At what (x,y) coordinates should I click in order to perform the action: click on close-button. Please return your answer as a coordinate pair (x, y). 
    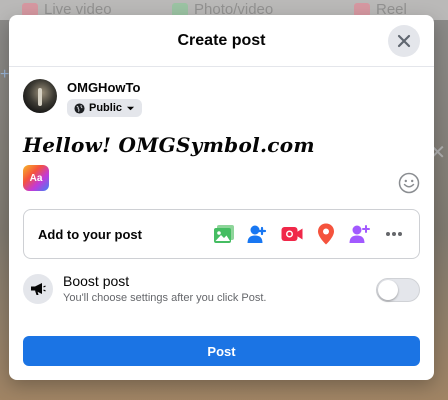
    Looking at the image, I should click on (404, 41).